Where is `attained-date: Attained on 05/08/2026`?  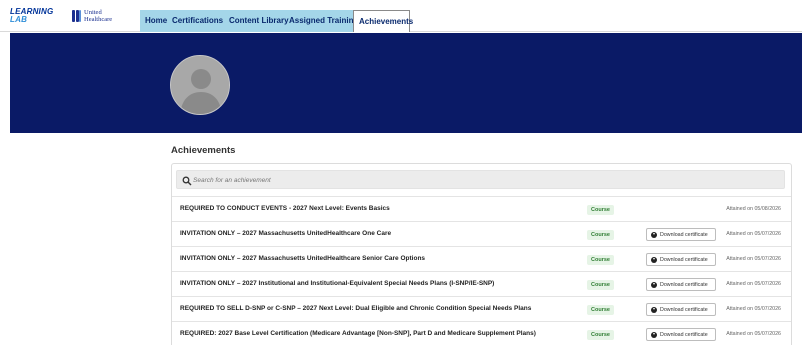 attained-date: Attained on 05/08/2026 is located at coordinates (753, 209).